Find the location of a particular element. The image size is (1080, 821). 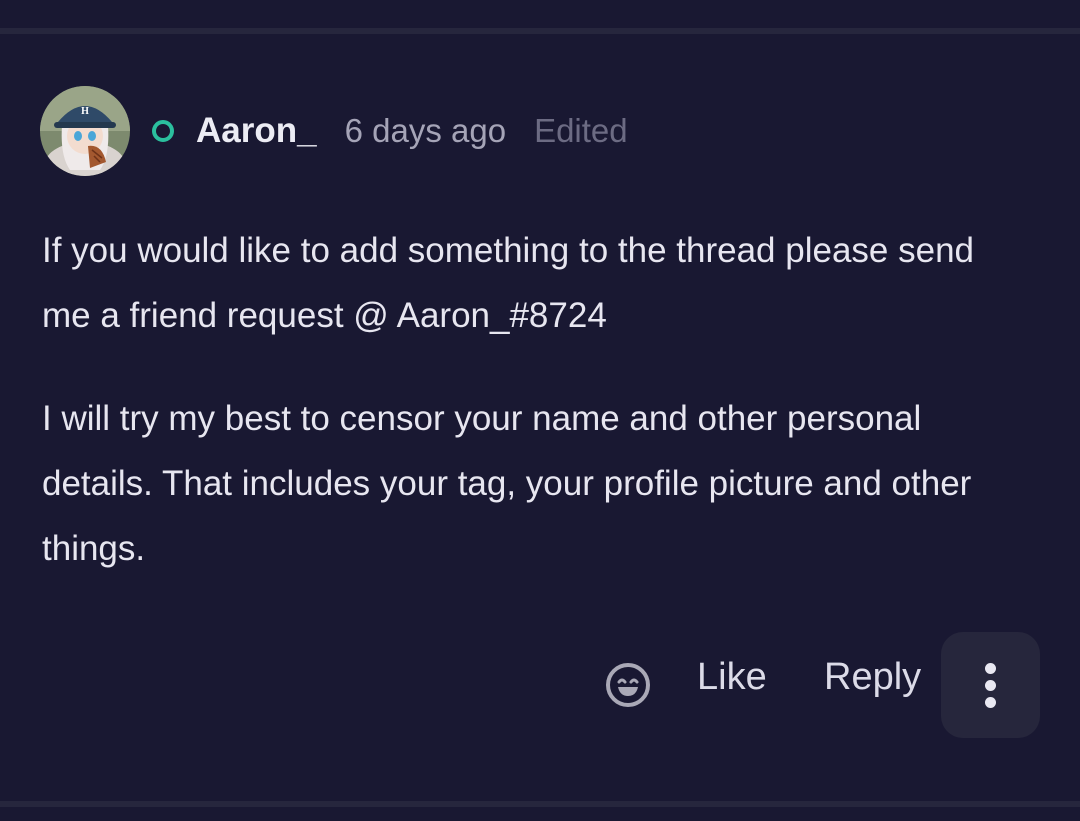

comment-actions: Like Reply is located at coordinates (540, 685).